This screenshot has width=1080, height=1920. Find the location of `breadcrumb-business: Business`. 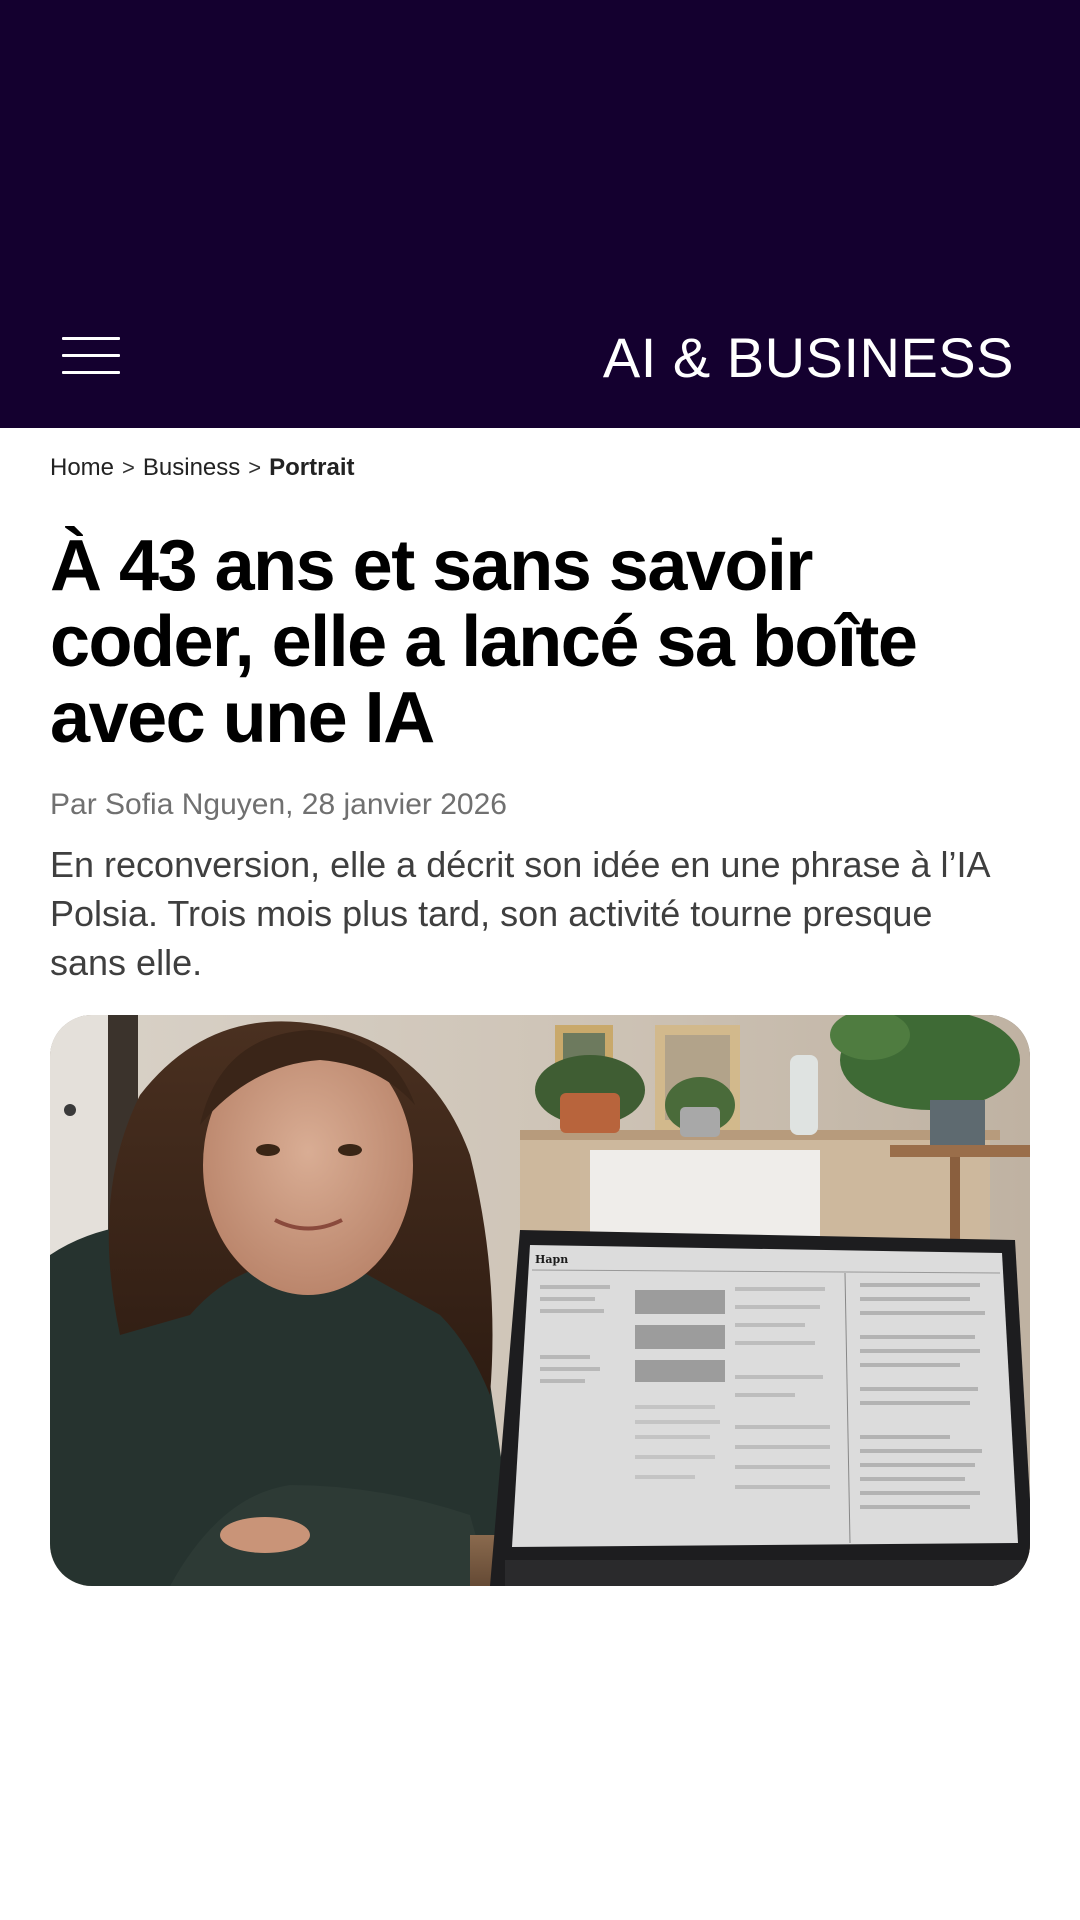

breadcrumb-business: Business is located at coordinates (191, 468).